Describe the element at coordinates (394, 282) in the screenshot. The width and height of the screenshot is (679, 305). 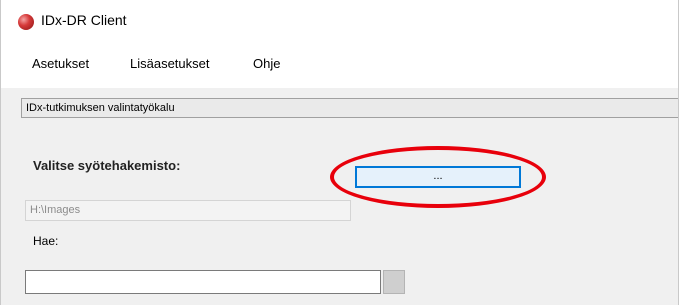
I see `search-button` at that location.